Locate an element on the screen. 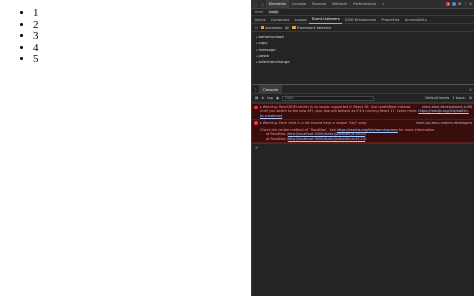  subtab-styles: Styles is located at coordinates (260, 20).